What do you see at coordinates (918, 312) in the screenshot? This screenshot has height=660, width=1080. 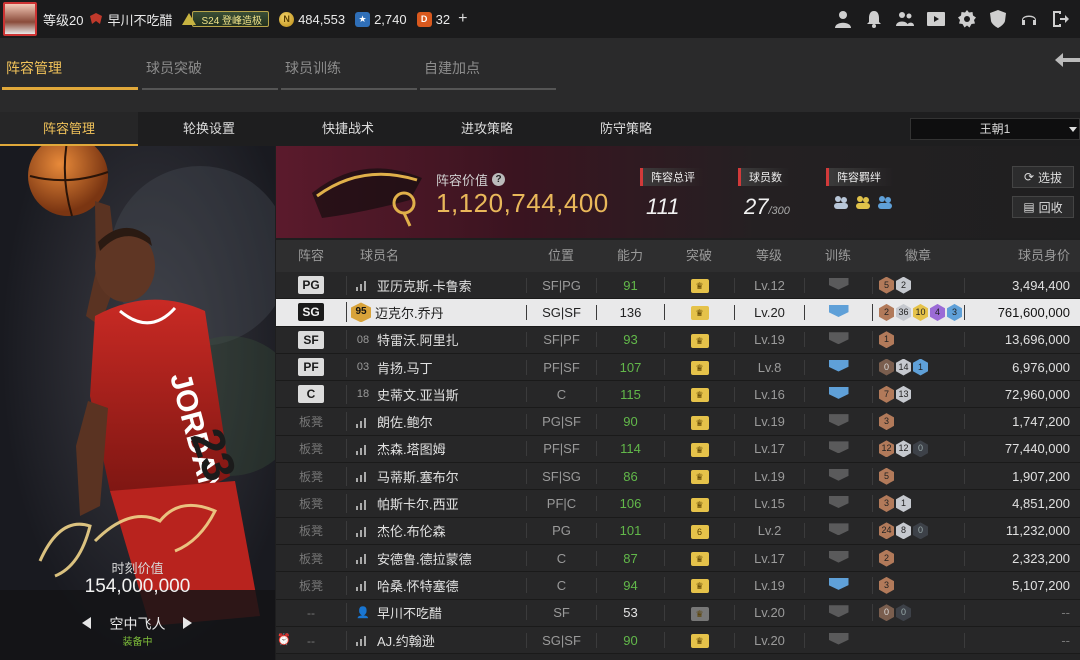 I see `badges-cell: 2 36 10 4 3` at bounding box center [918, 312].